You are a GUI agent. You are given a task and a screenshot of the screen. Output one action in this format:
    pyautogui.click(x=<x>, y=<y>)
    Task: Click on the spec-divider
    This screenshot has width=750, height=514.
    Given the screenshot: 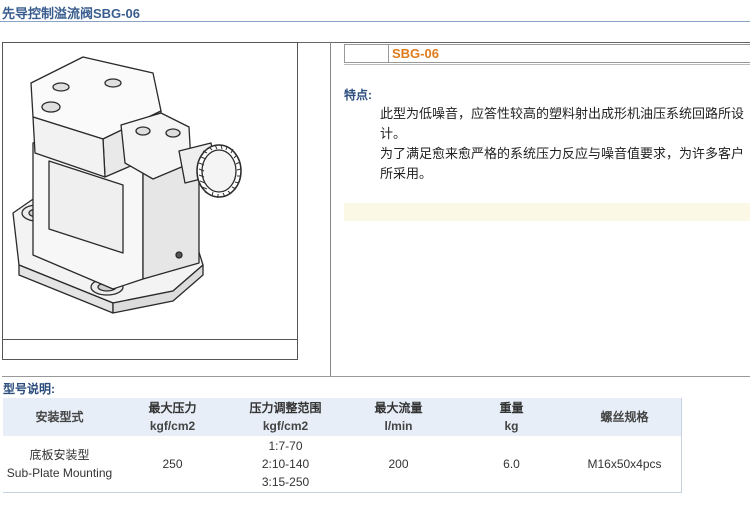 What is the action you would take?
    pyautogui.click(x=376, y=376)
    